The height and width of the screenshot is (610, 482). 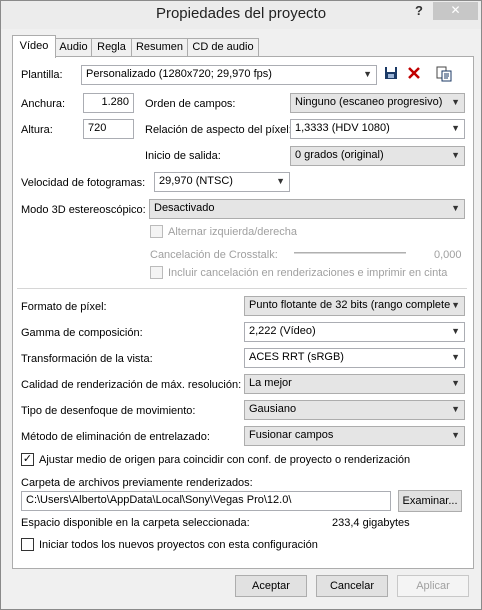 I want to click on pixel-aspect-select: 1,3333 (HDV 1080) ▼, so click(x=377, y=129).